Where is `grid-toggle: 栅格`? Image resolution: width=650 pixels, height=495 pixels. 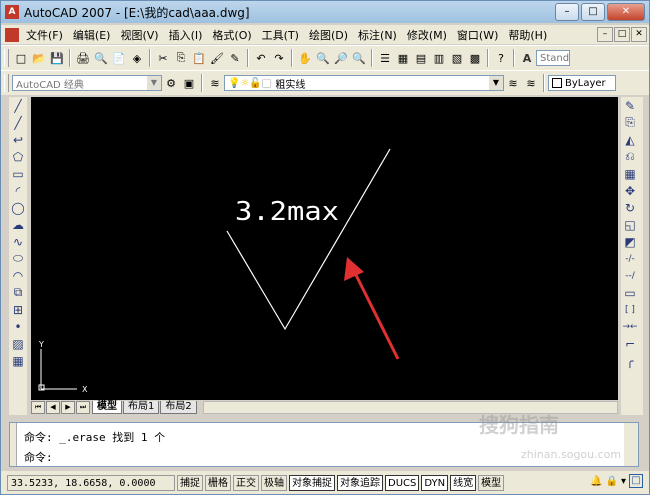 grid-toggle: 栅格 is located at coordinates (218, 482).